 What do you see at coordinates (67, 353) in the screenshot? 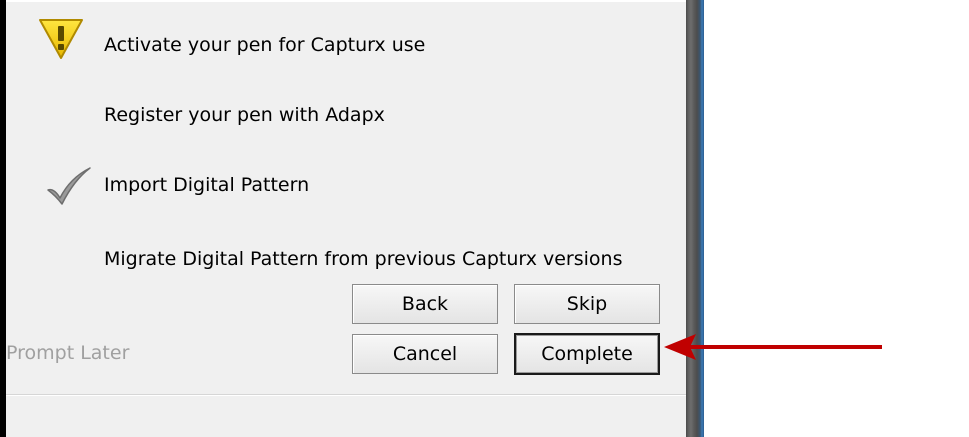
I see `prompt-later-link: Prompt Later` at bounding box center [67, 353].